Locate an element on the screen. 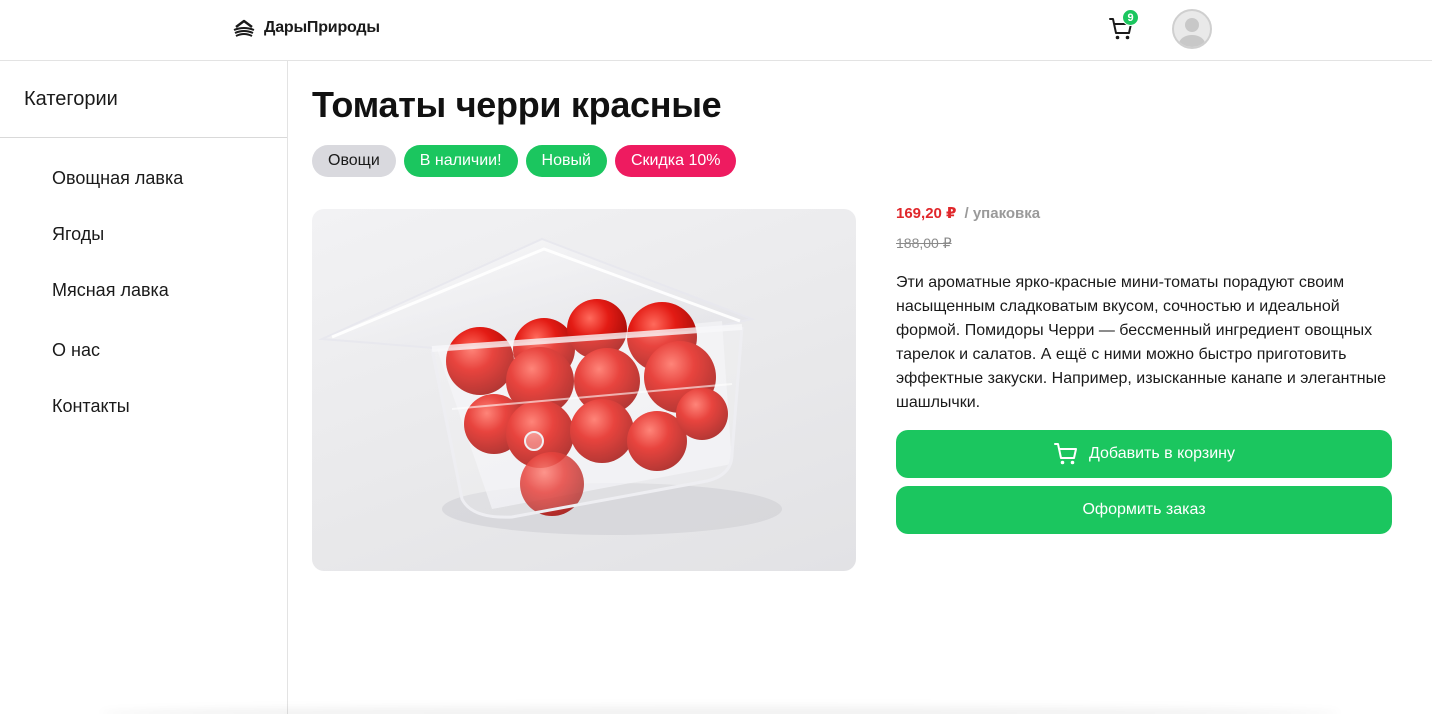 Image resolution: width=1432 pixels, height=714 pixels. price-row: 169,20 ₽ / упаковка is located at coordinates (968, 213).